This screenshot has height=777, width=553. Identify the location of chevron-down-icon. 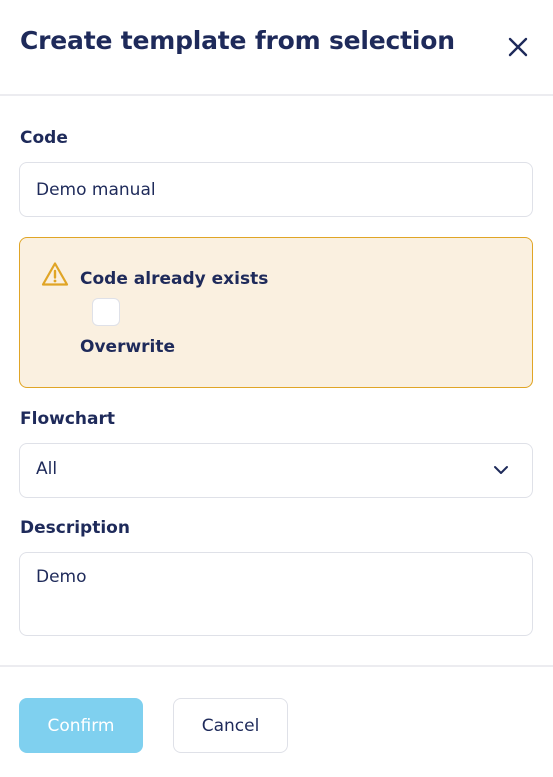
(501, 470).